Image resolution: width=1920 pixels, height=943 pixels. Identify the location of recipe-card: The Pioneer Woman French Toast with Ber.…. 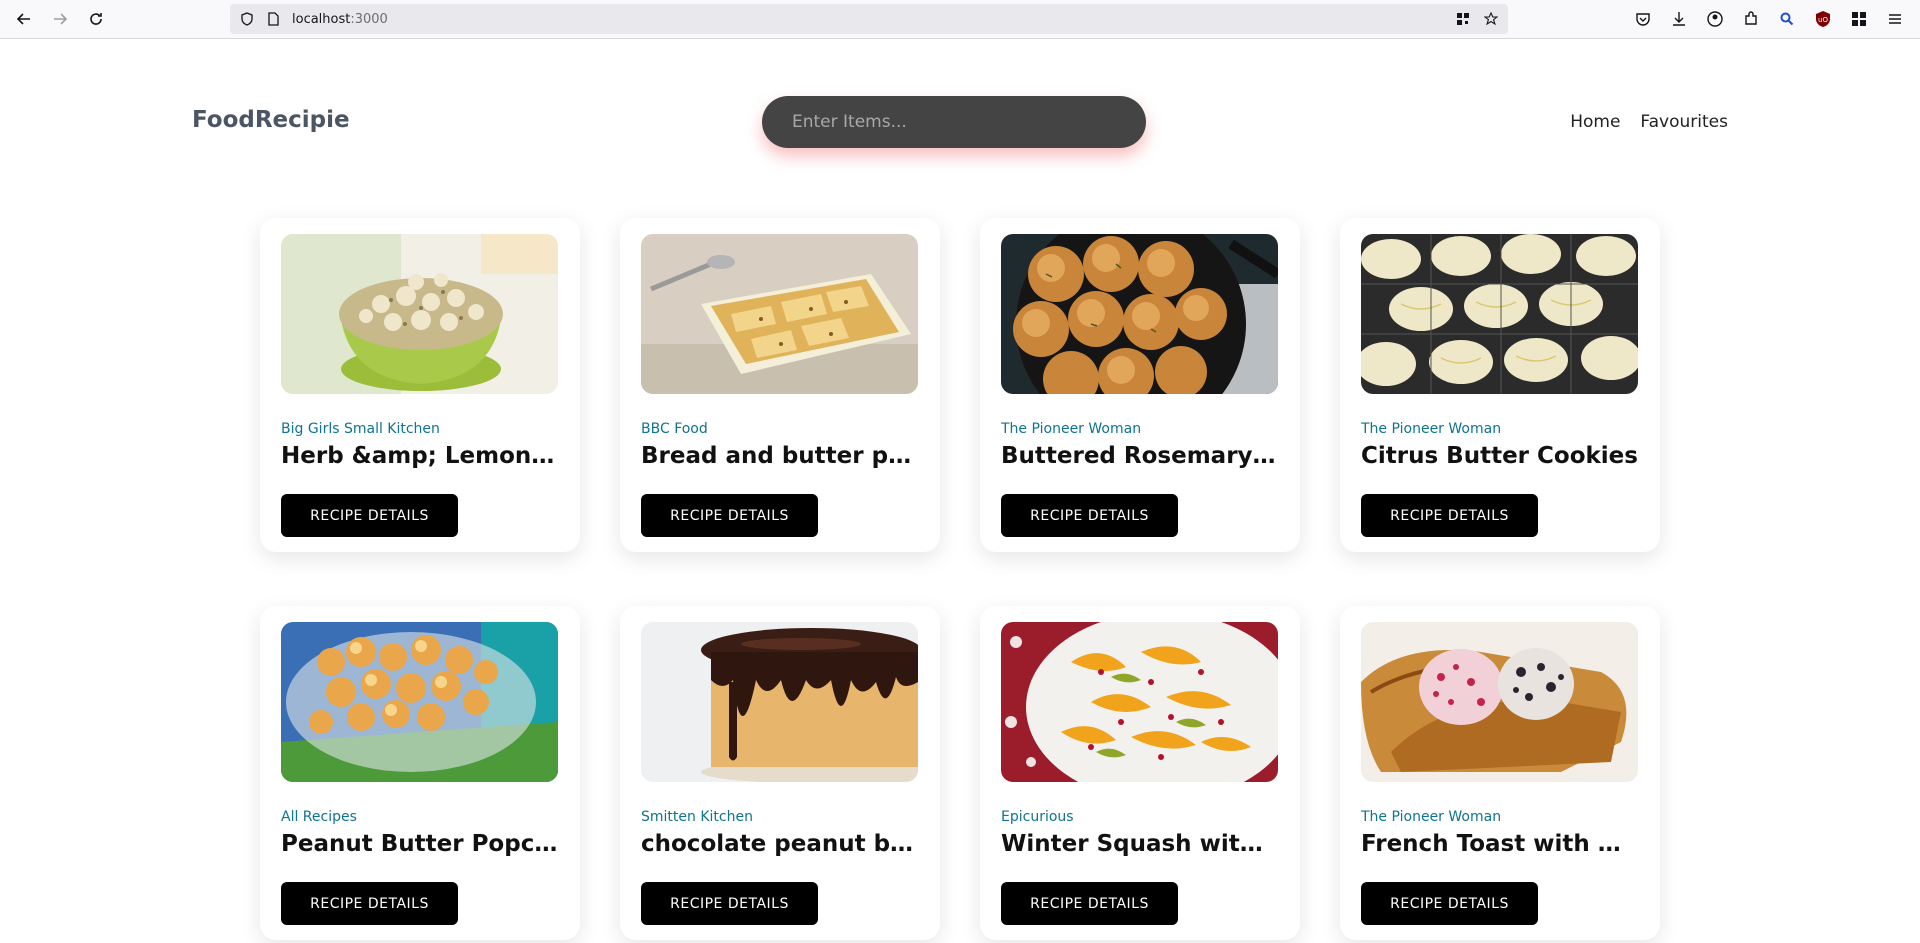
(1500, 773).